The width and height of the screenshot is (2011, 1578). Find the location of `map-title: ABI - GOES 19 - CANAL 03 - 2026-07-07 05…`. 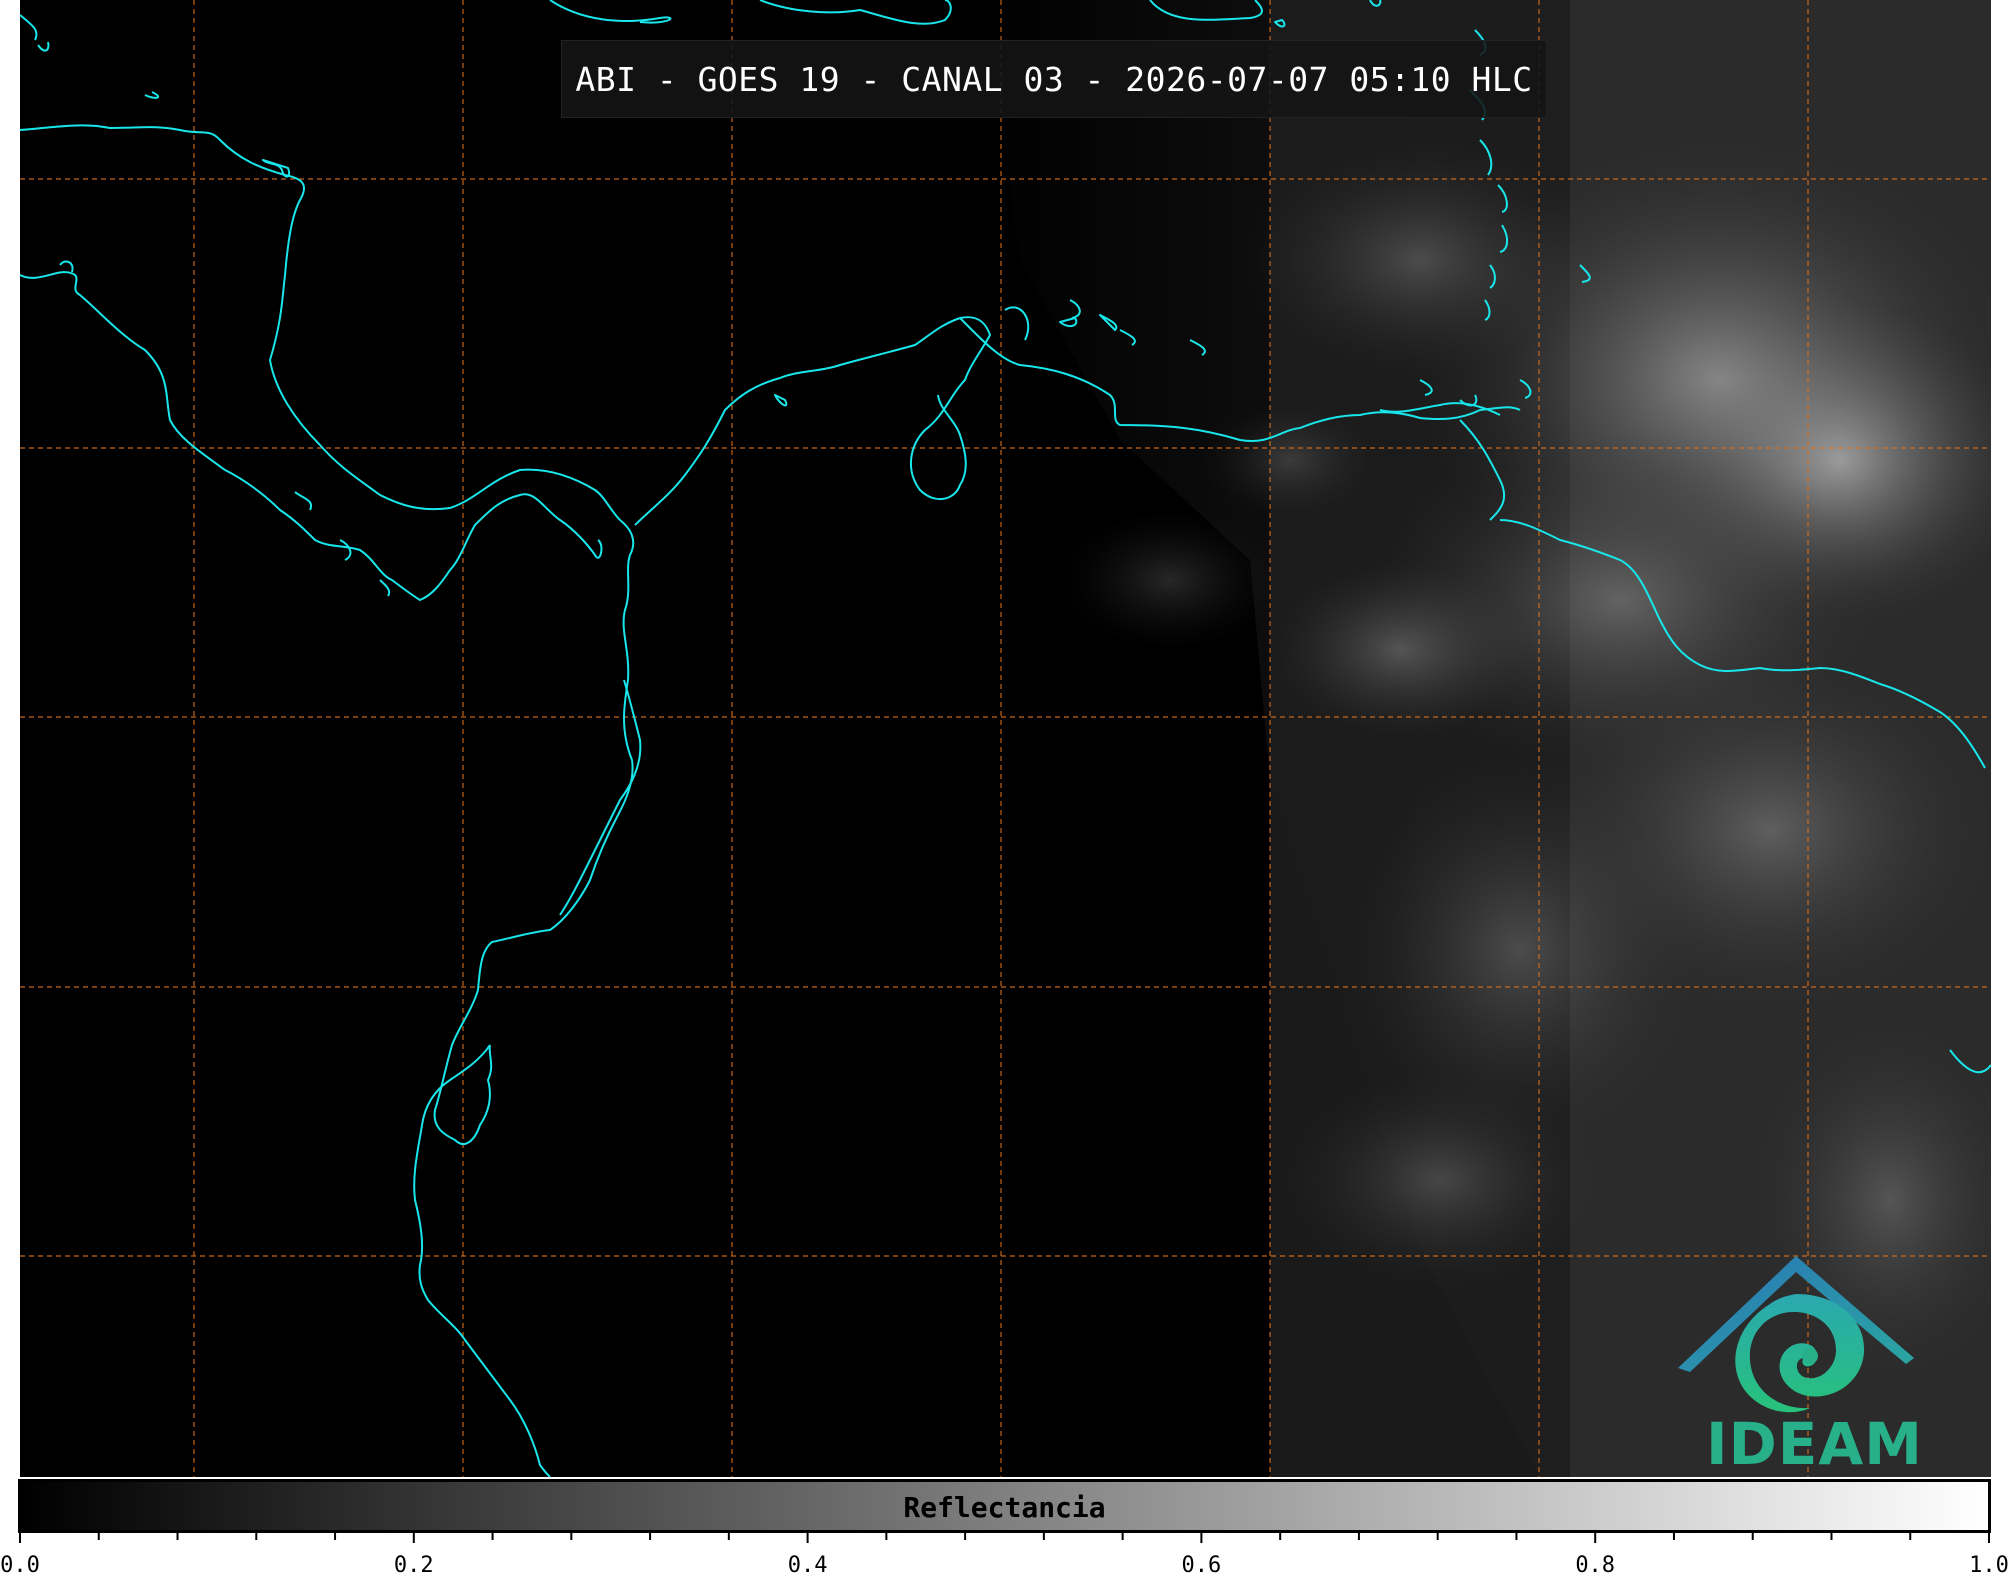

map-title: ABI - GOES 19 - CANAL 03 - 2026-07-07 05… is located at coordinates (1054, 79).